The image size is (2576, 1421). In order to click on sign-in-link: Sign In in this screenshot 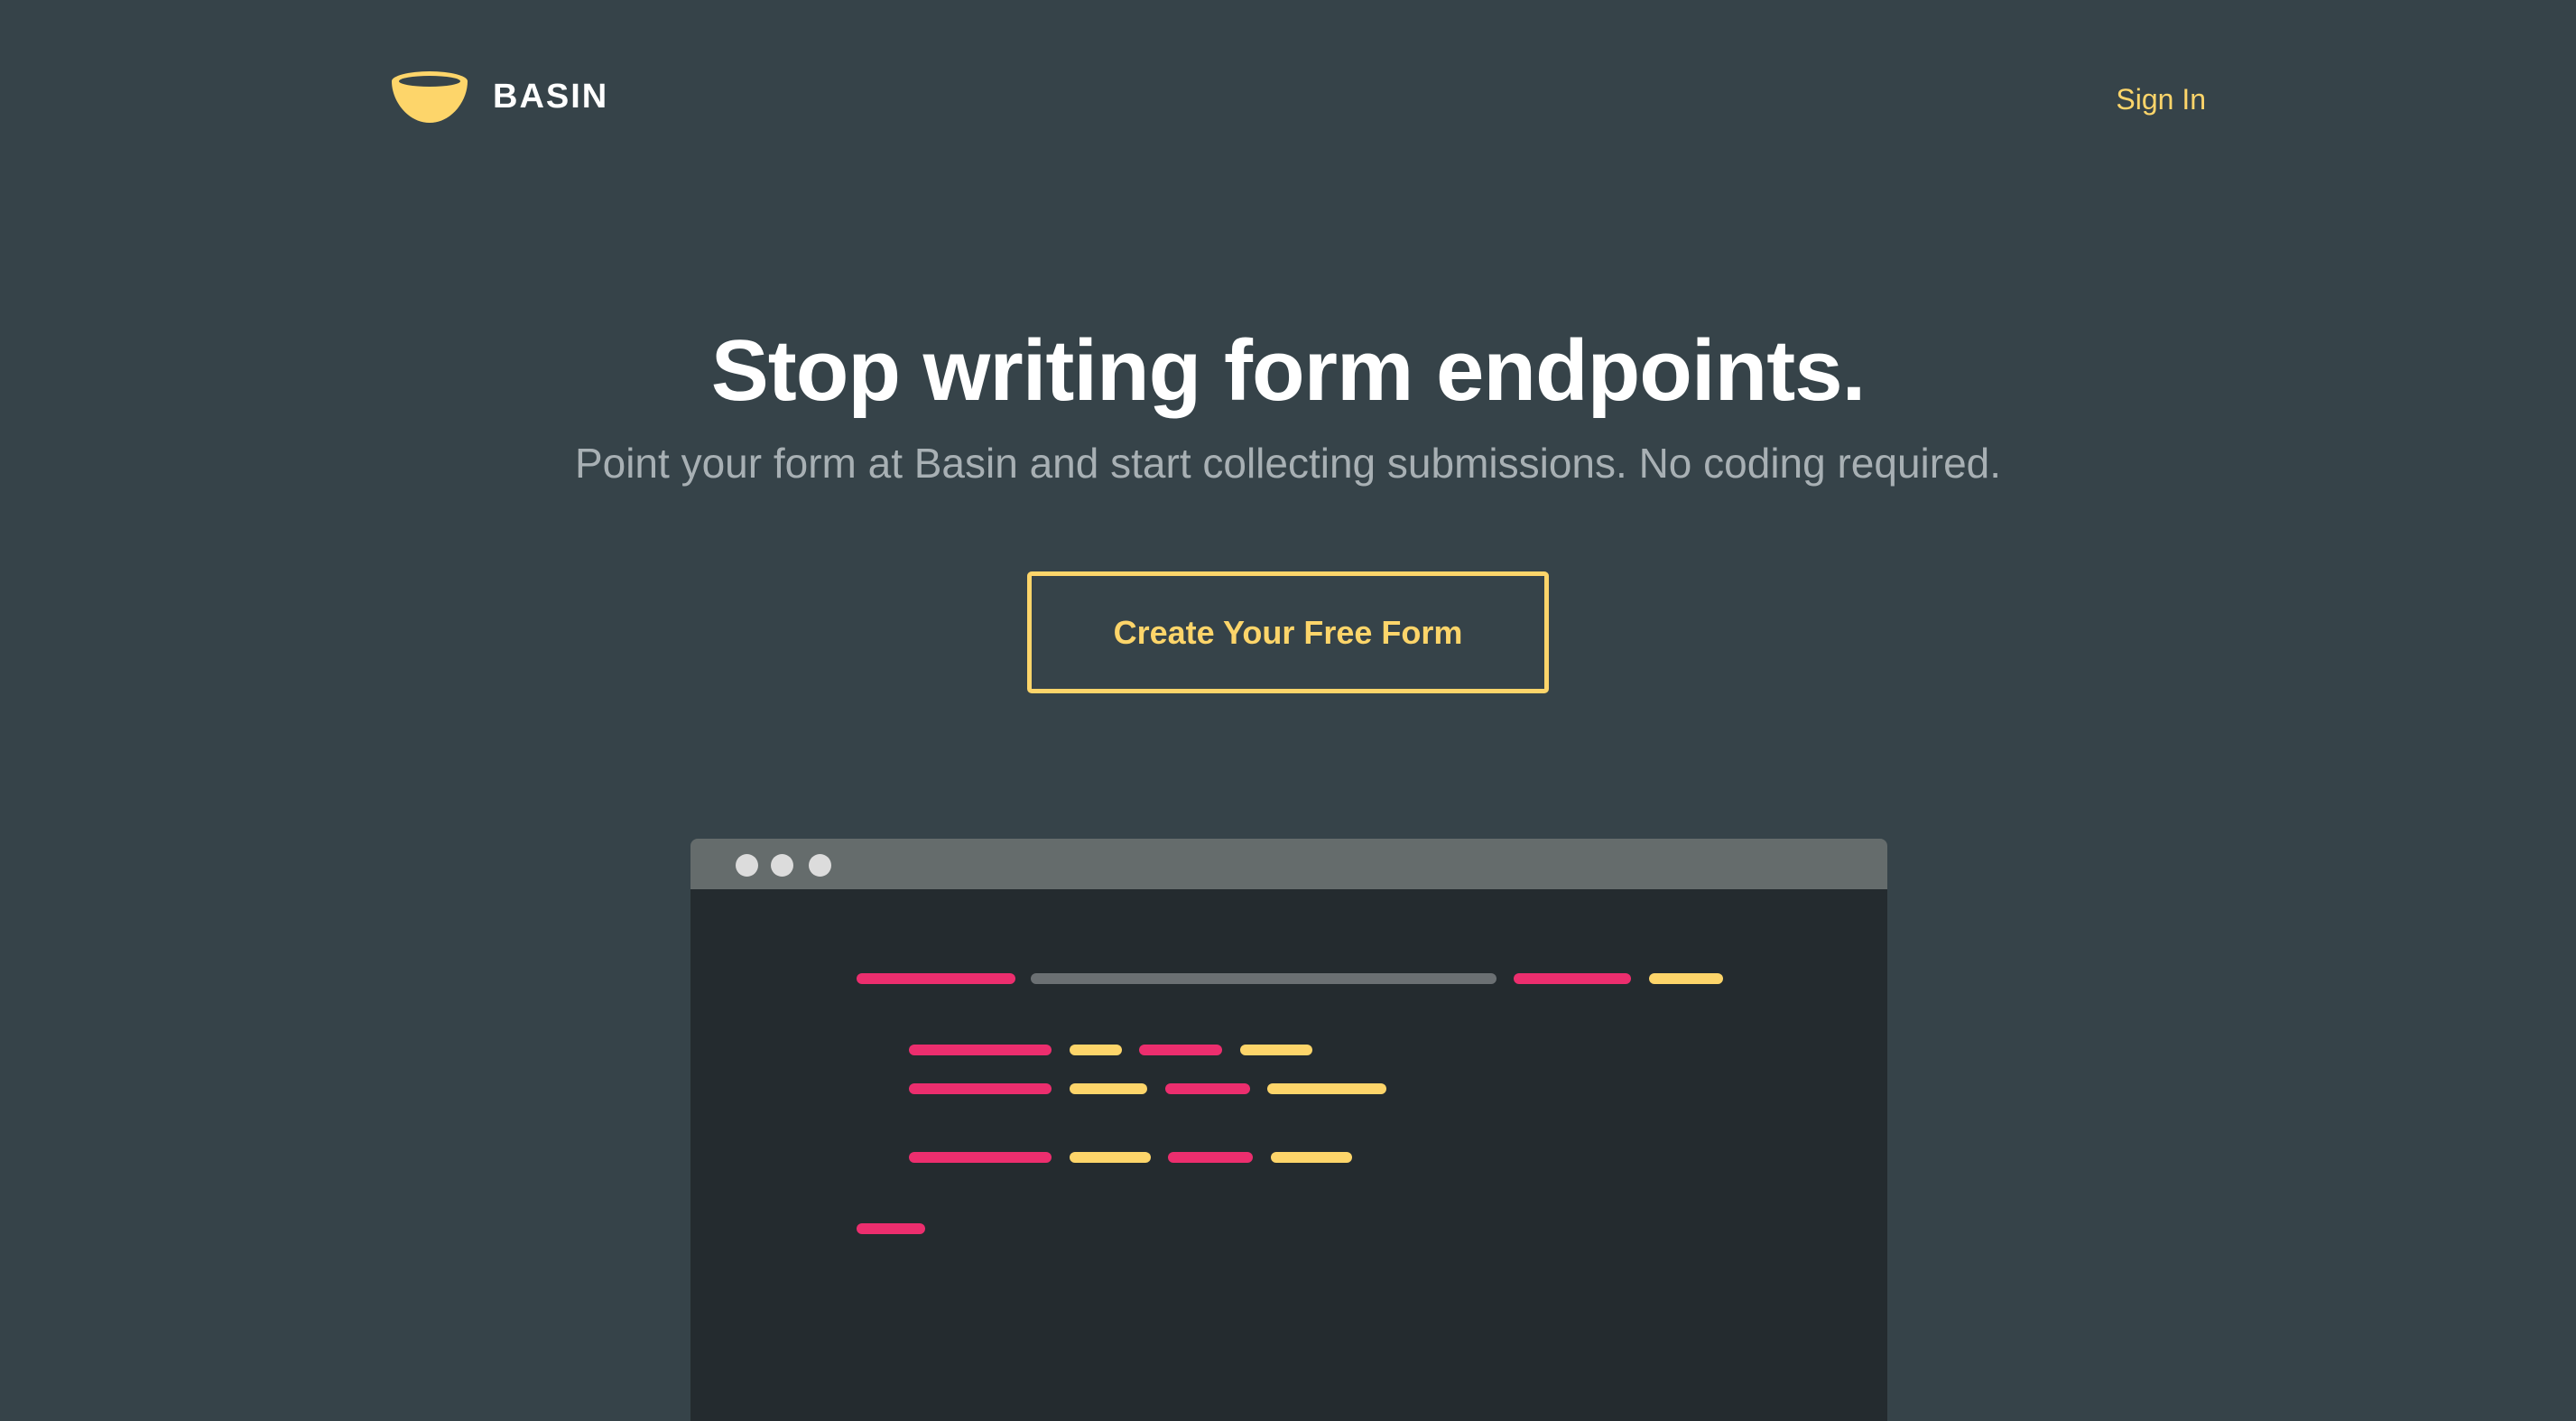, I will do `click(2161, 99)`.